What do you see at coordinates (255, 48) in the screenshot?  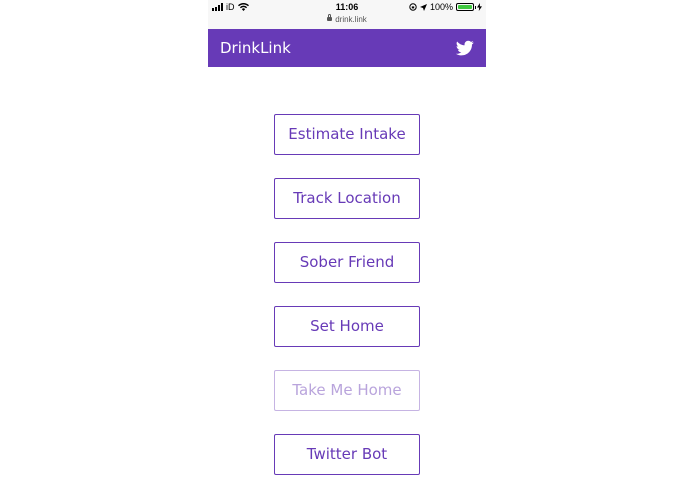 I see `brand-logo: DrinkLink` at bounding box center [255, 48].